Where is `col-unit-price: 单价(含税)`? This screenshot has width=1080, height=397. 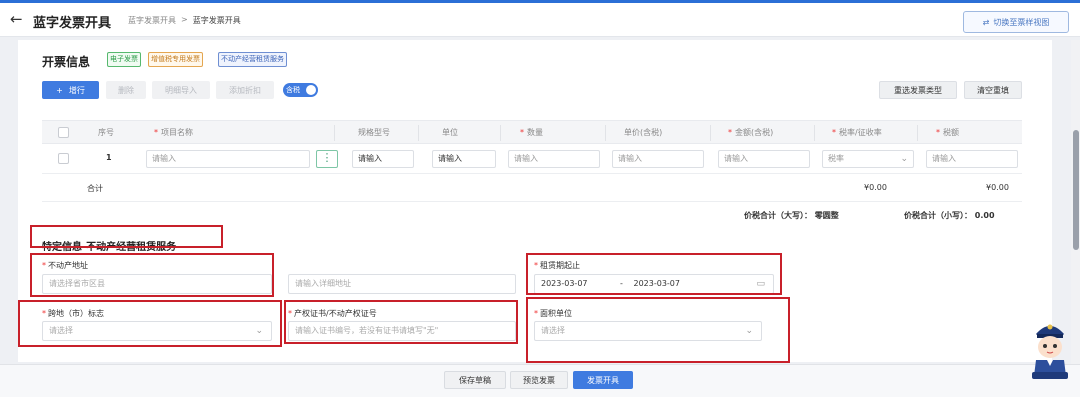 col-unit-price: 单价(含税) is located at coordinates (643, 132).